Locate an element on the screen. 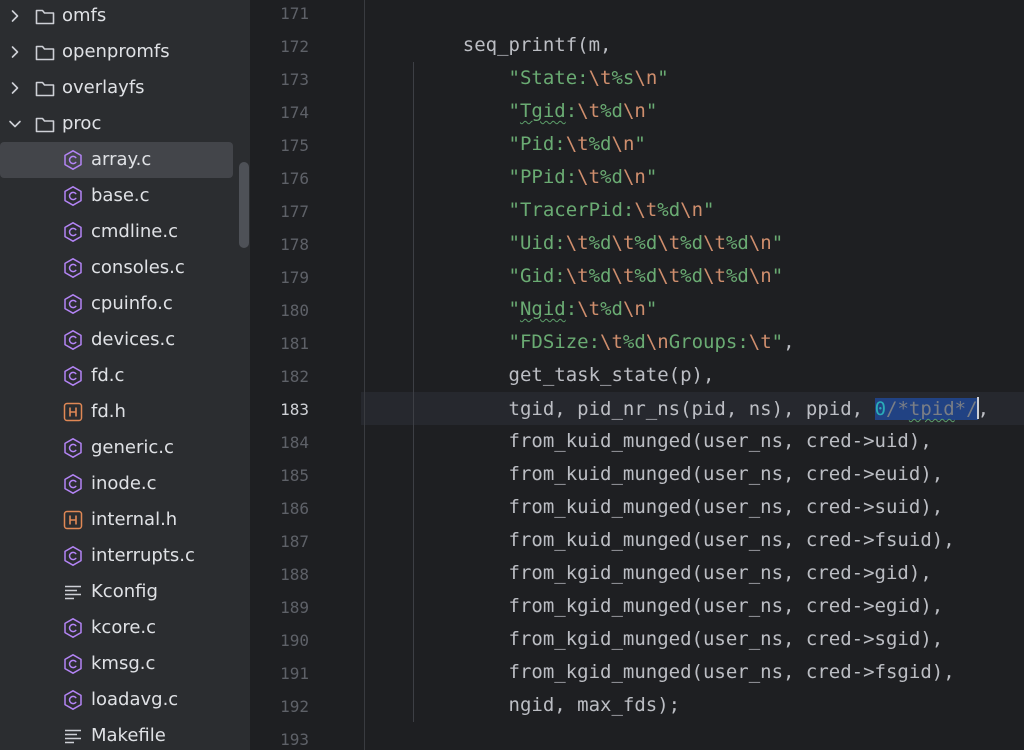  line-number: 181 is located at coordinates (294, 343).